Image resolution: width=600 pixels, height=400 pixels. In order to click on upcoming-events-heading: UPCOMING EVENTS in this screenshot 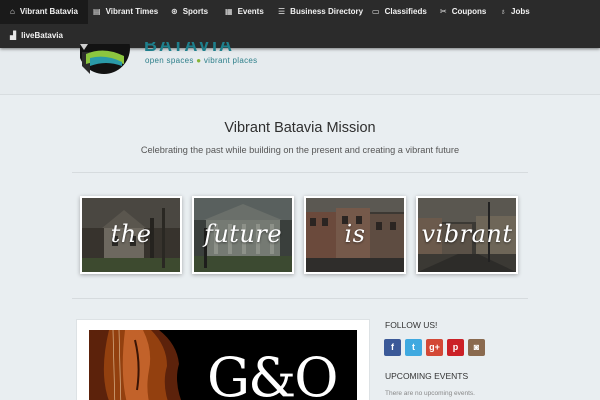, I will do `click(427, 376)`.